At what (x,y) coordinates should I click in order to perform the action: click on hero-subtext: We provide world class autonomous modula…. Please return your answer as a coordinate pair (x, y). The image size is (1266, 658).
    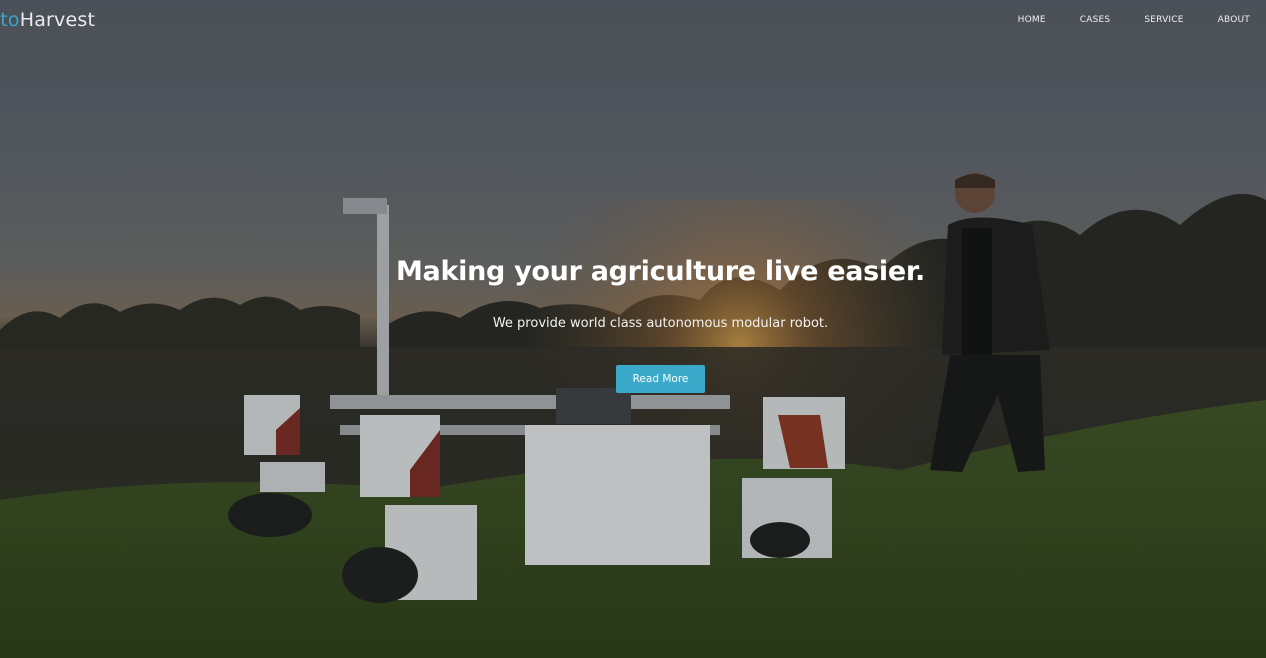
    Looking at the image, I should click on (660, 323).